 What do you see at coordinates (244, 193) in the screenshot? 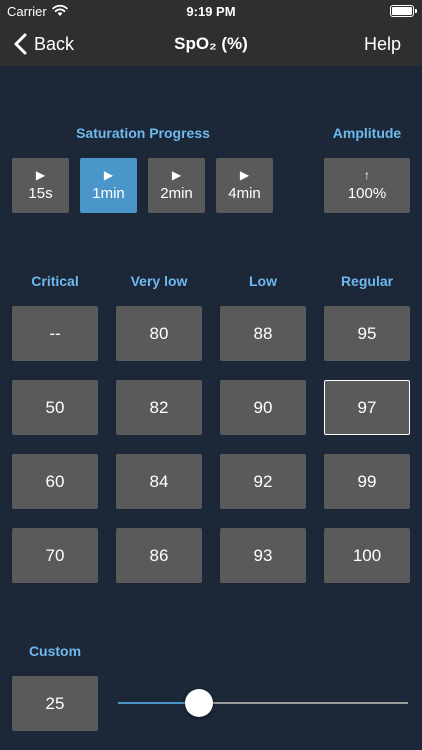
I see `saturation-option-label: 4min` at bounding box center [244, 193].